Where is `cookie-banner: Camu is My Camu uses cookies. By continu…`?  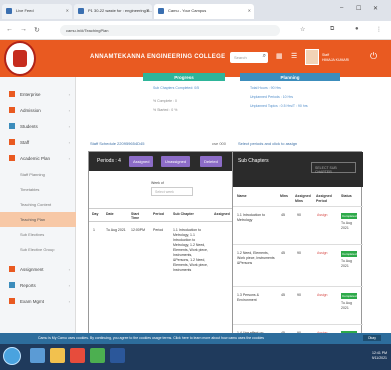
cookie-banner: Camu is My Camu uses cookies. By continu… is located at coordinates (195, 338).